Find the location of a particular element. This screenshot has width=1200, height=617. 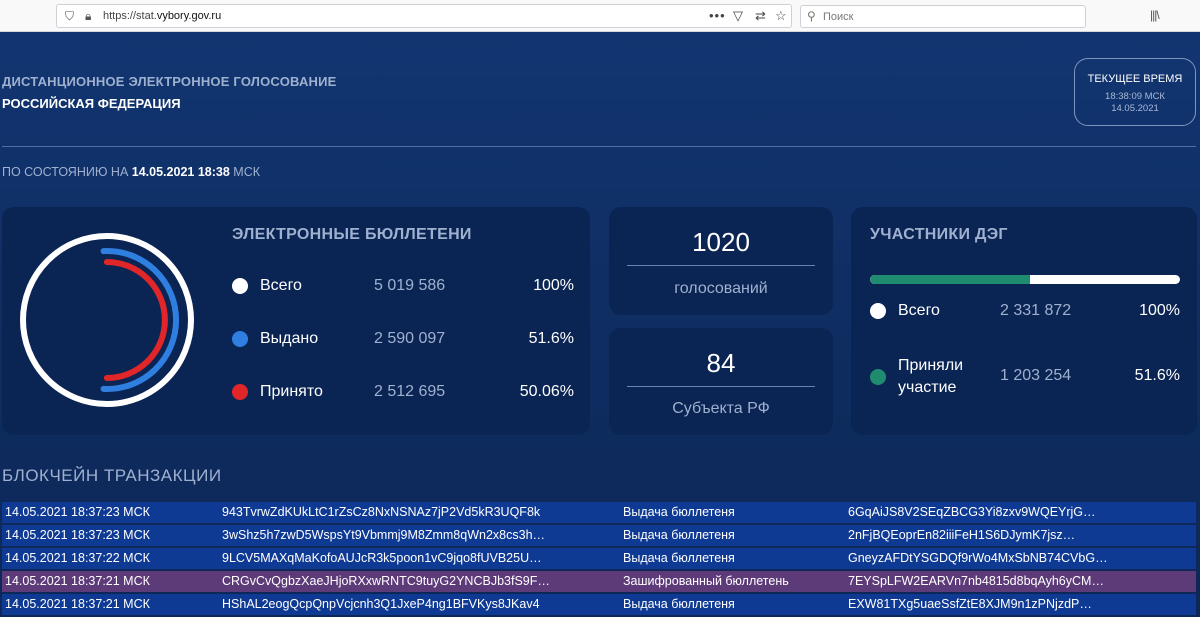

library-icon: |||\ is located at coordinates (1155, 15).